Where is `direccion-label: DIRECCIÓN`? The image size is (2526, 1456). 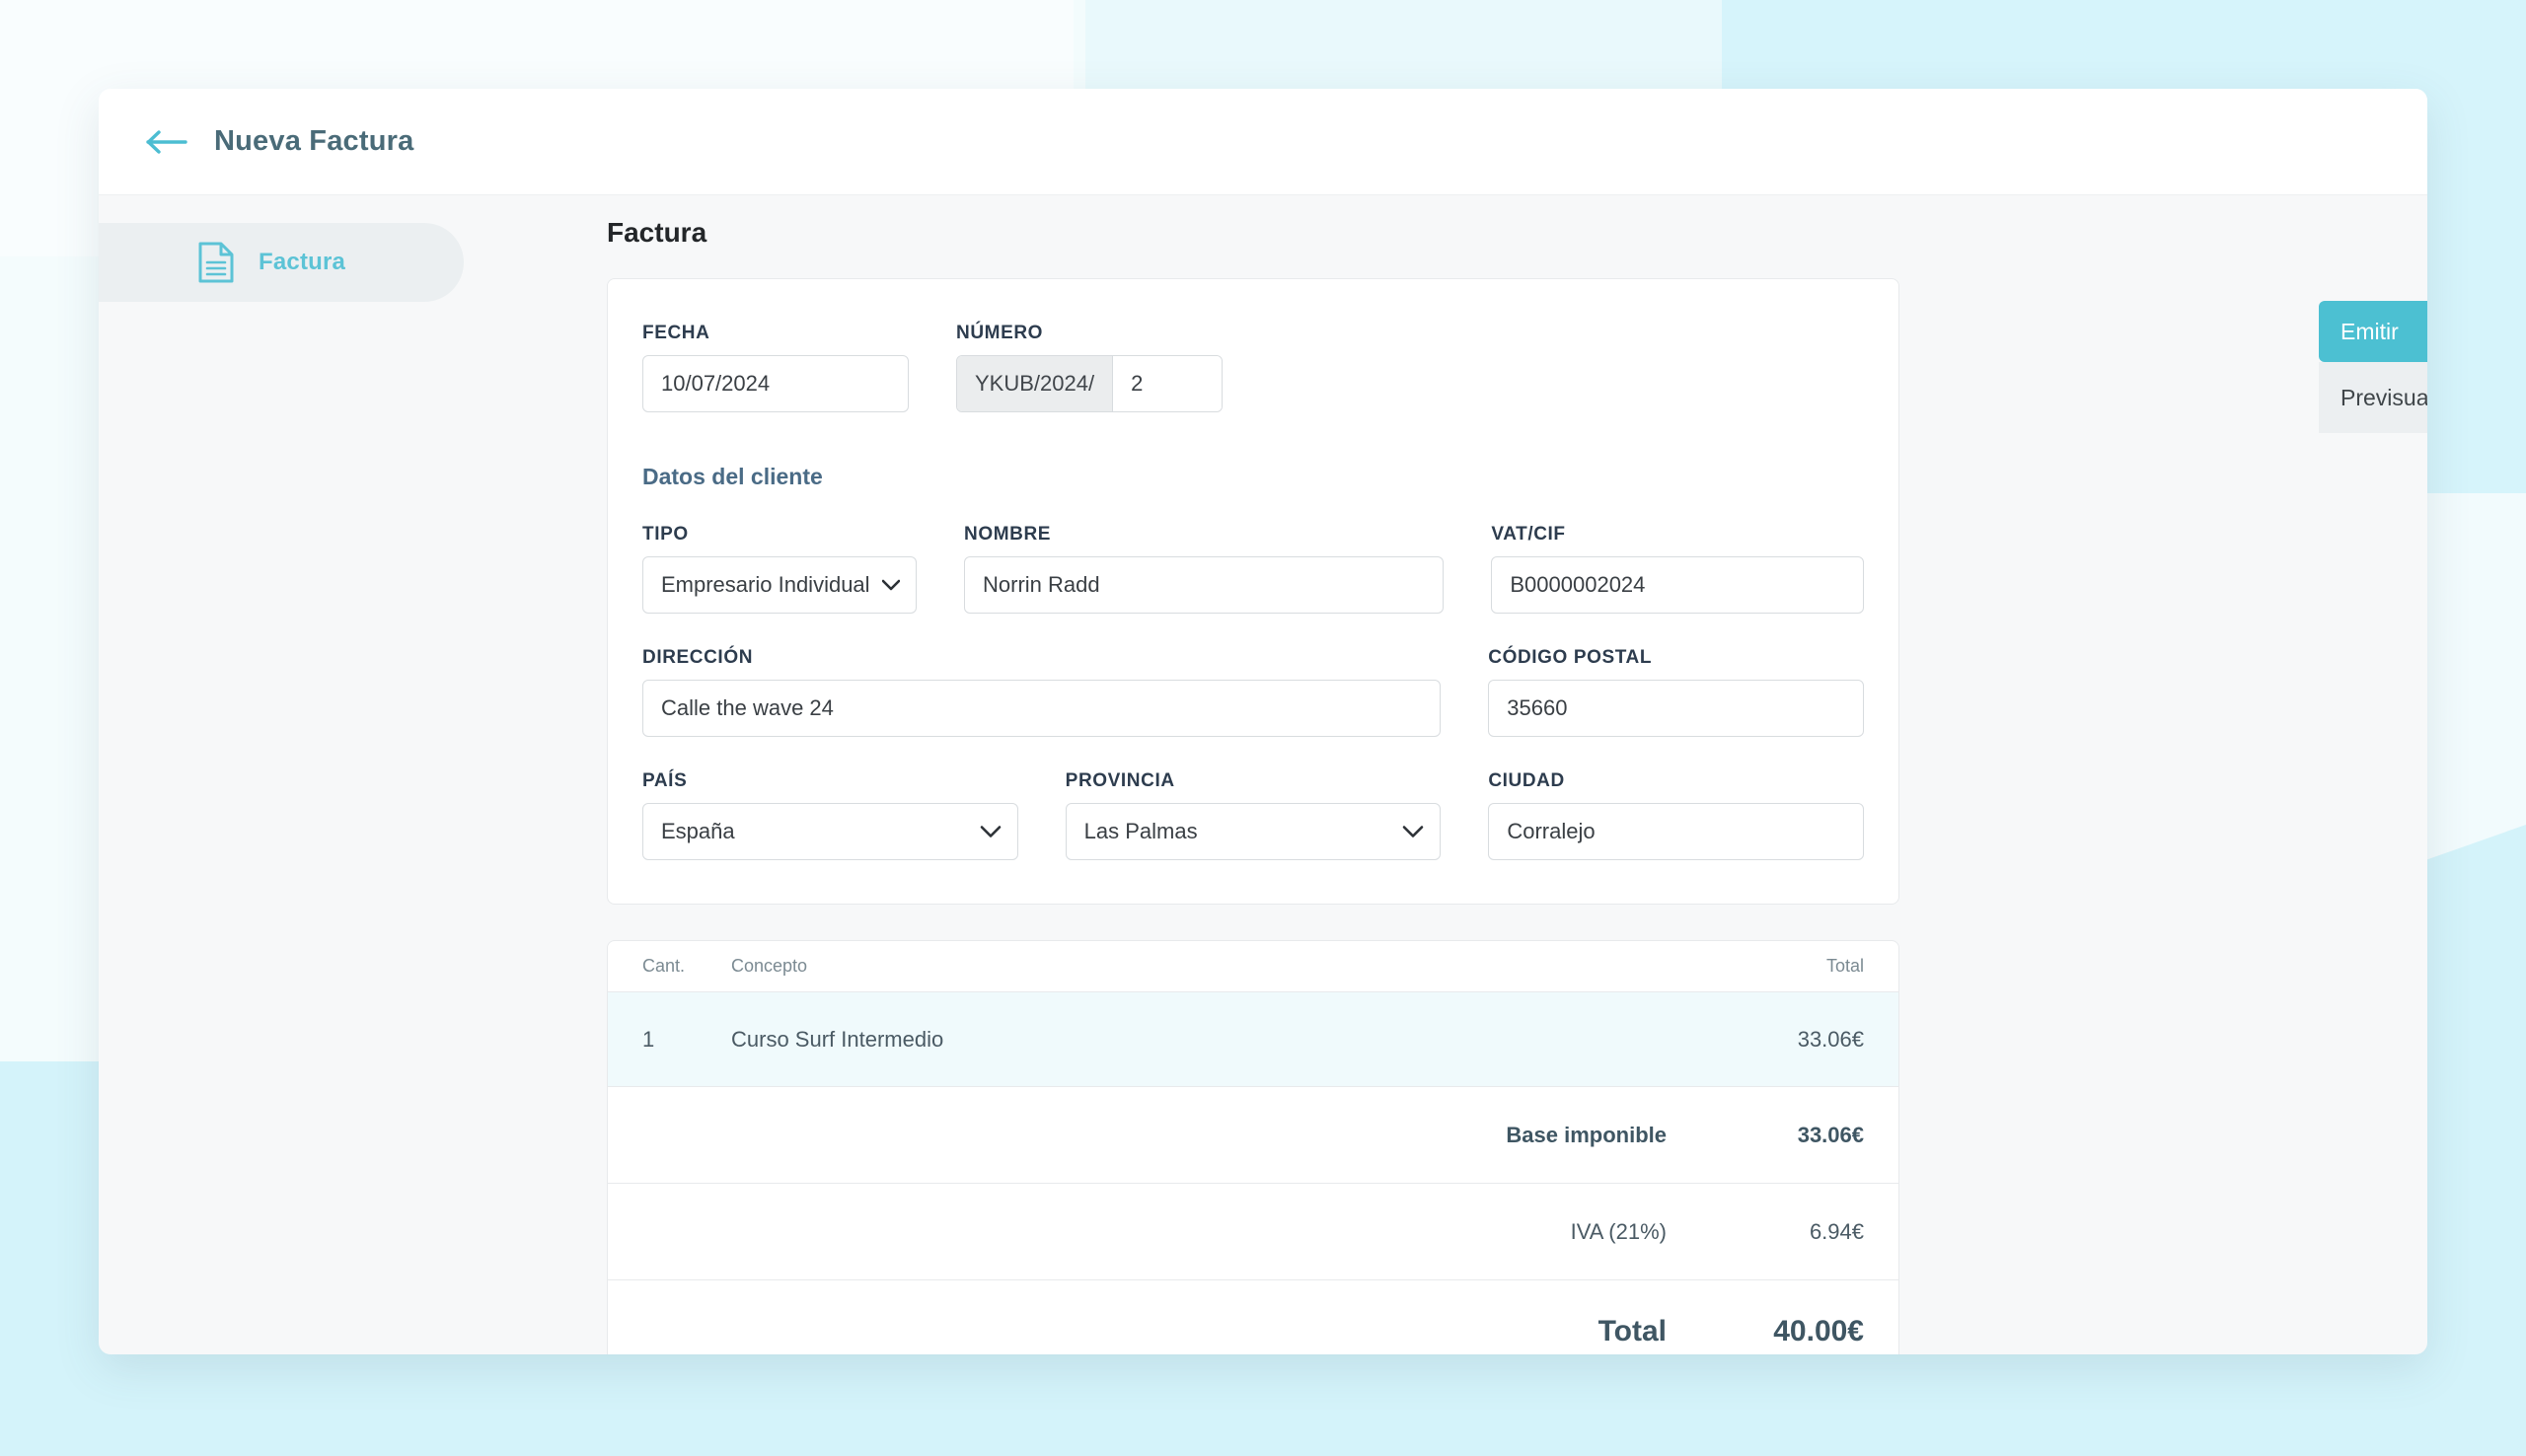 direccion-label: DIRECCIÓN is located at coordinates (698, 657).